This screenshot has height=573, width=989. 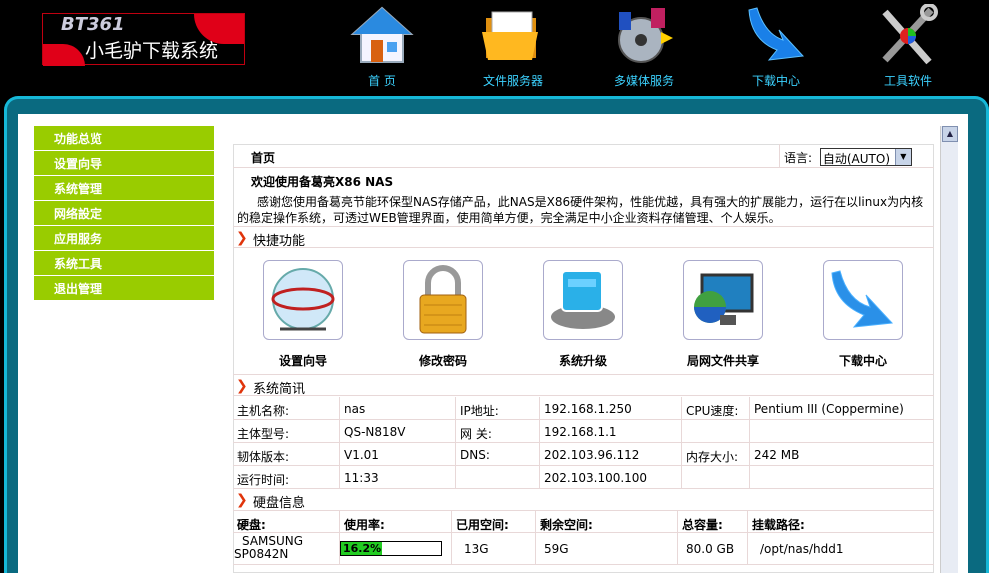 What do you see at coordinates (856, 159) in the screenshot?
I see `language-value: 自动(AUTO)` at bounding box center [856, 159].